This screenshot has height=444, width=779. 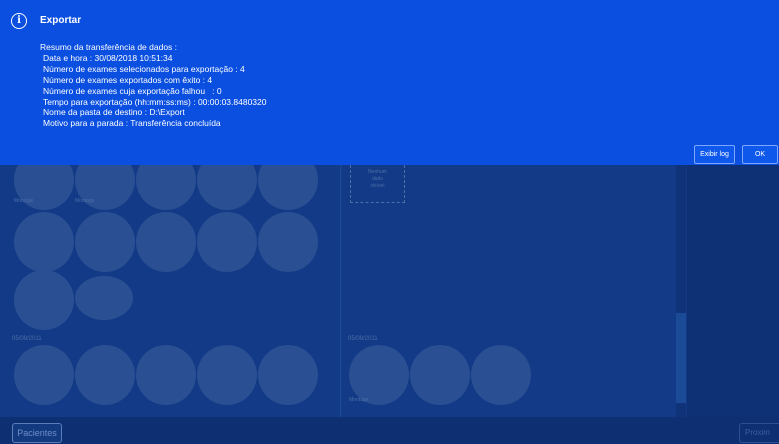 I want to click on summary-line: Data e hora : 30/08/2018 10:51:34, so click(x=108, y=57).